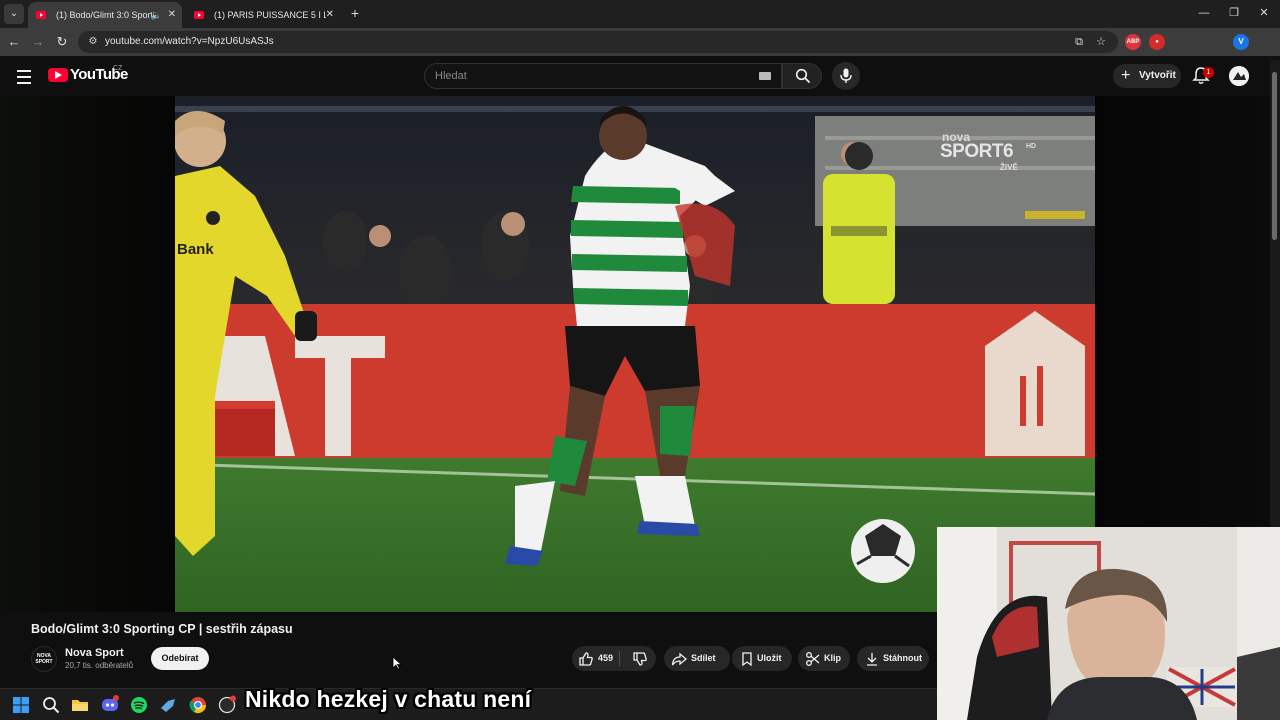 This screenshot has height=720, width=1280. Describe the element at coordinates (58, 75) in the screenshot. I see `youtube-logo-icon` at that location.